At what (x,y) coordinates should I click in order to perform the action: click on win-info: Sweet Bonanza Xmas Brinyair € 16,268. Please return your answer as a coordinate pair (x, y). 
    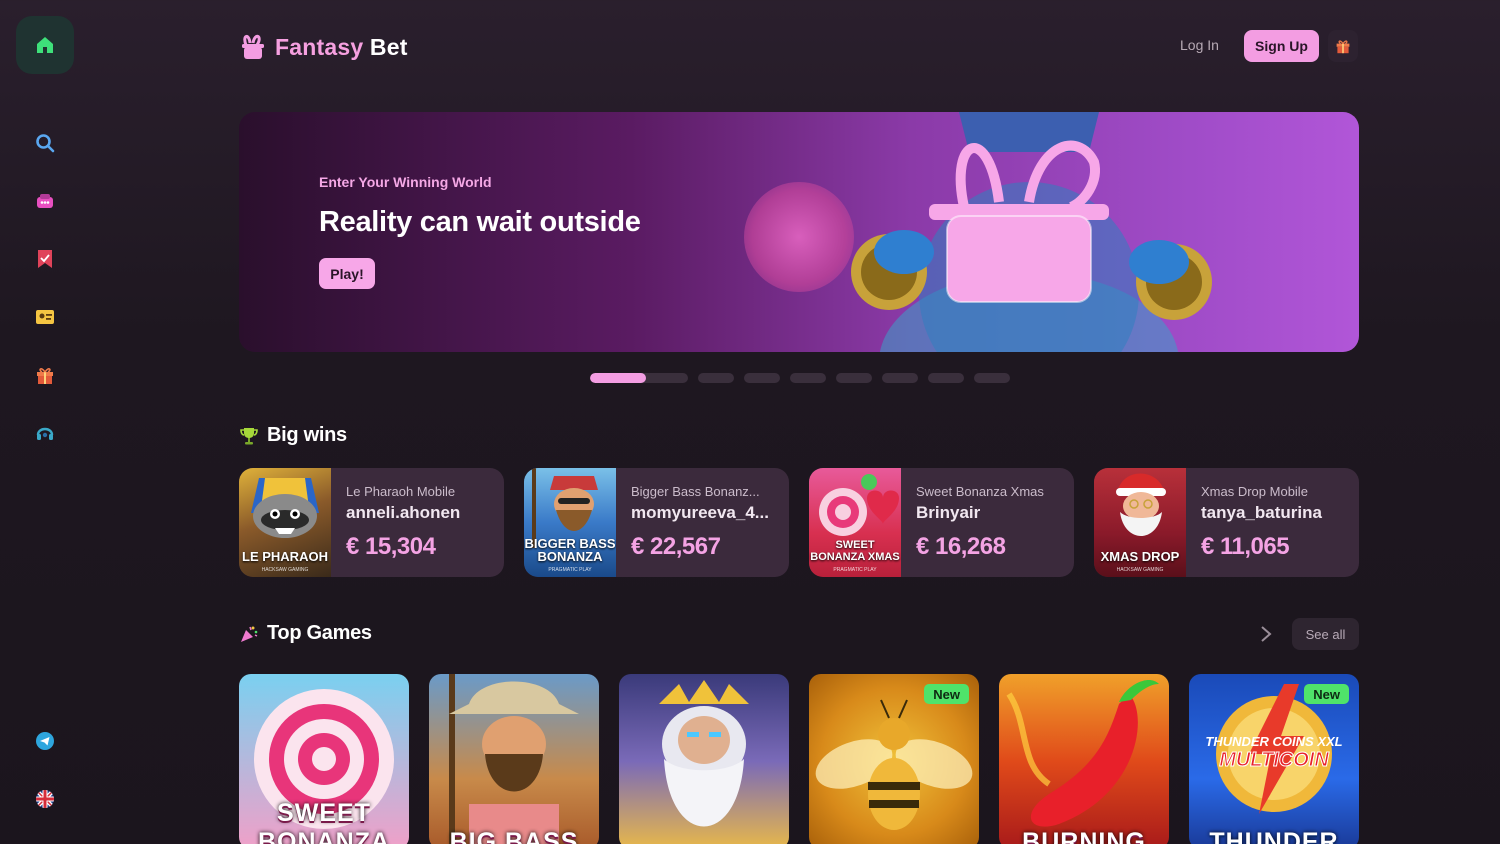
    Looking at the image, I should click on (987, 522).